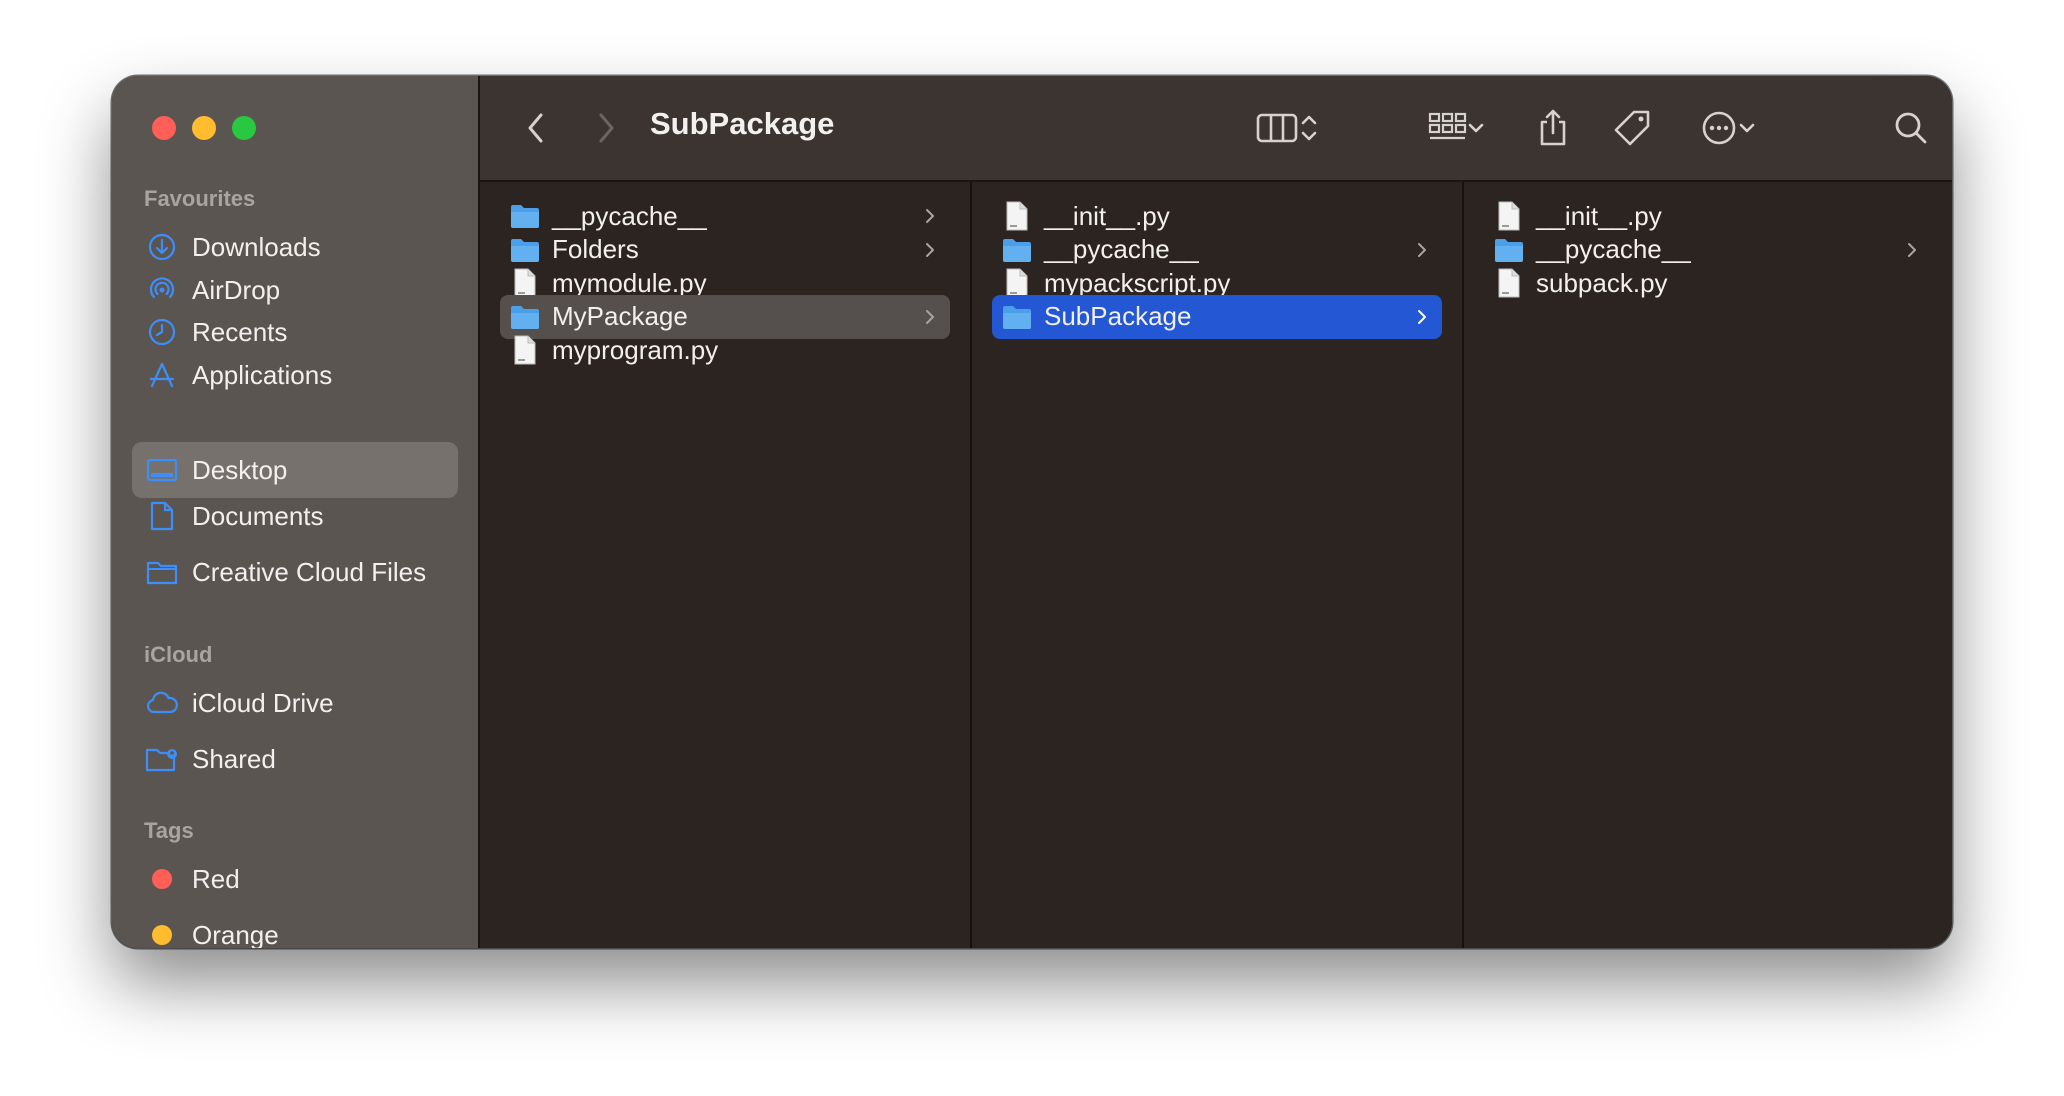 Image resolution: width=2064 pixels, height=1096 pixels. Describe the element at coordinates (169, 830) in the screenshot. I see `tags-header: Tags` at that location.